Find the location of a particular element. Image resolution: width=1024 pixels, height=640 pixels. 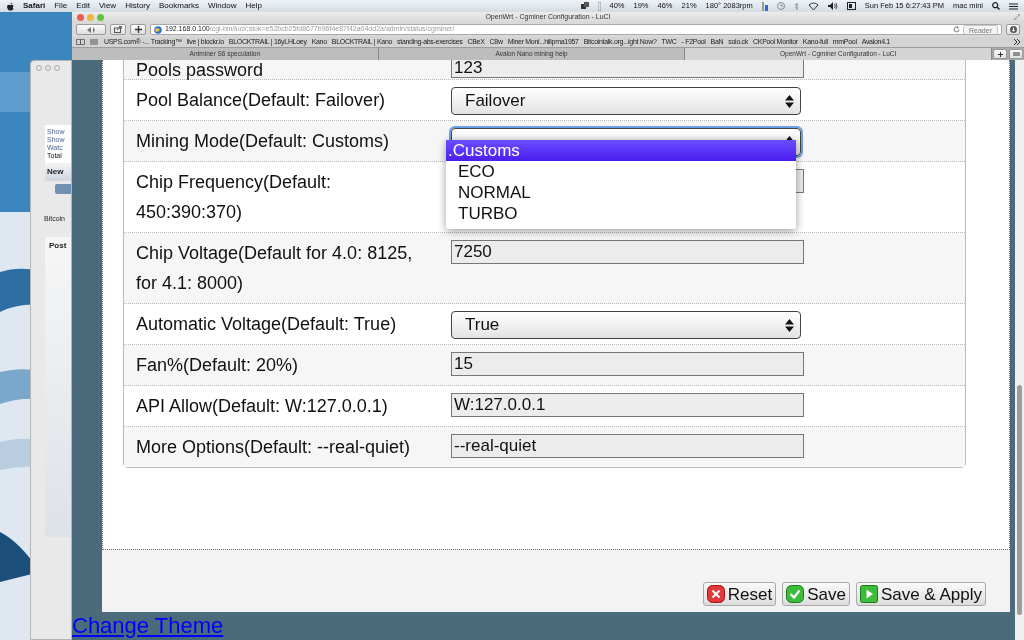

field-label: More Options(Default: --real-quiet) is located at coordinates (273, 447).